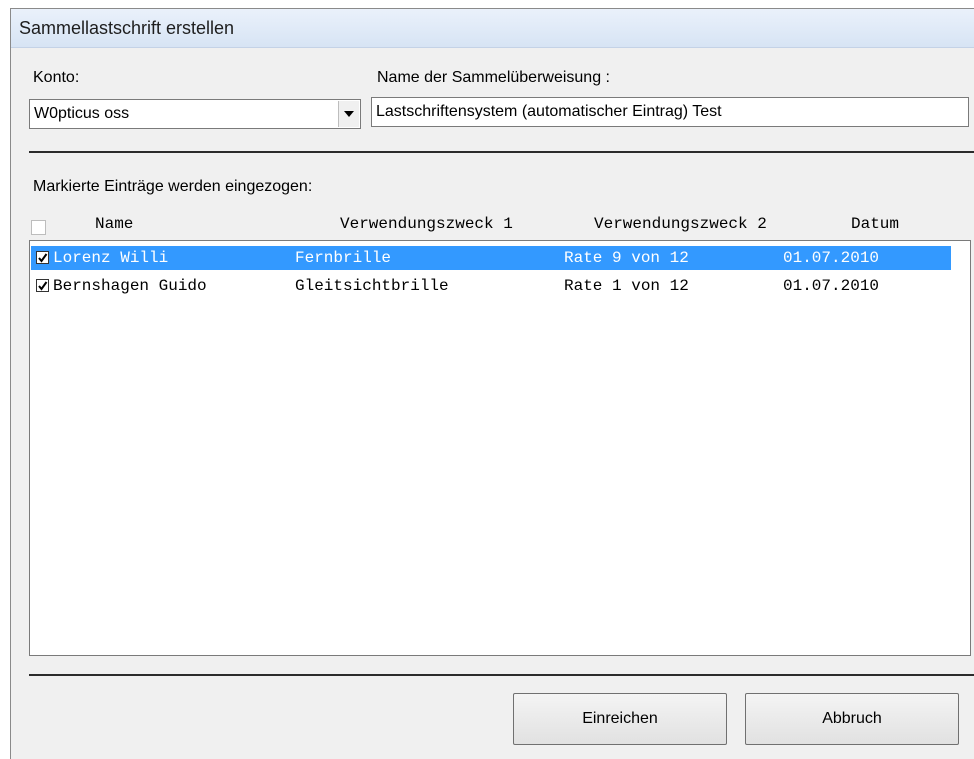  What do you see at coordinates (620, 719) in the screenshot?
I see `submit-button: Einreichen` at bounding box center [620, 719].